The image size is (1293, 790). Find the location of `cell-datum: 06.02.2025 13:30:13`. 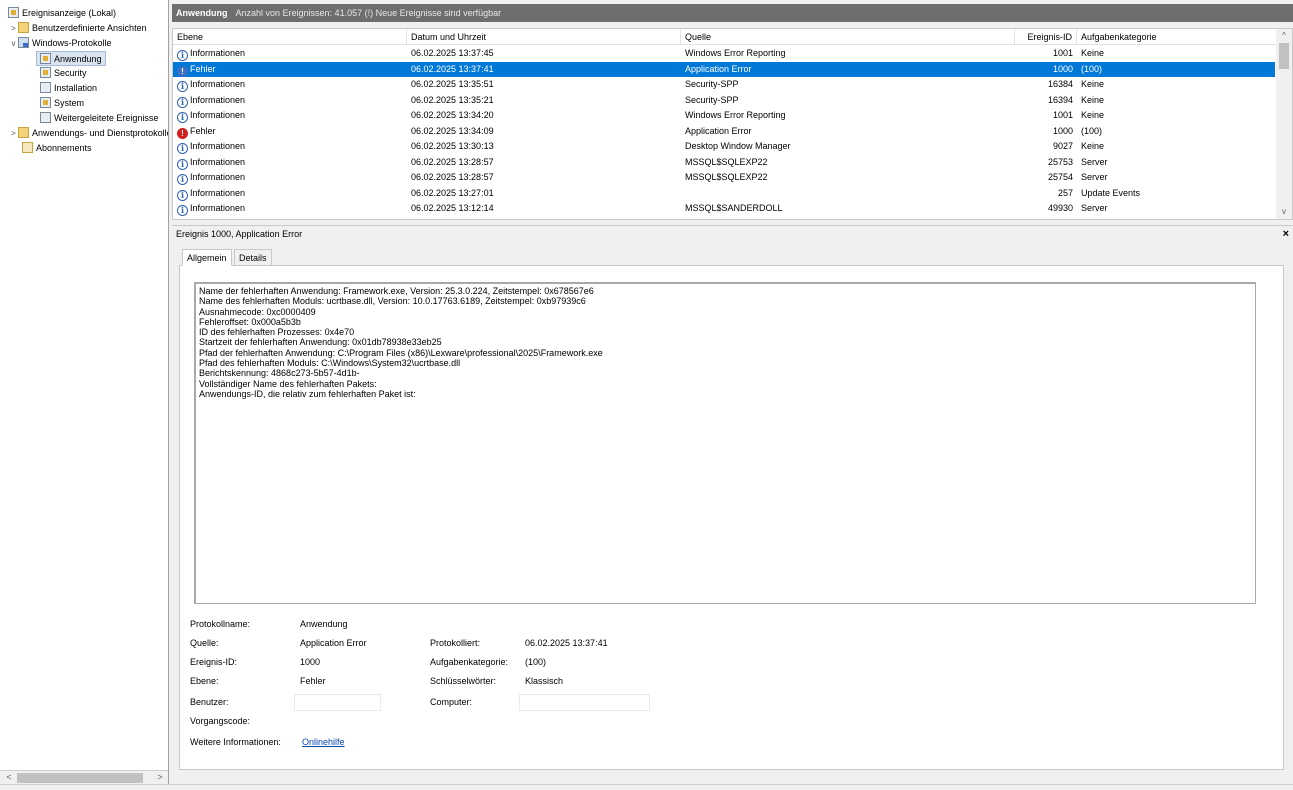

cell-datum: 06.02.2025 13:30:13 is located at coordinates (452, 146).